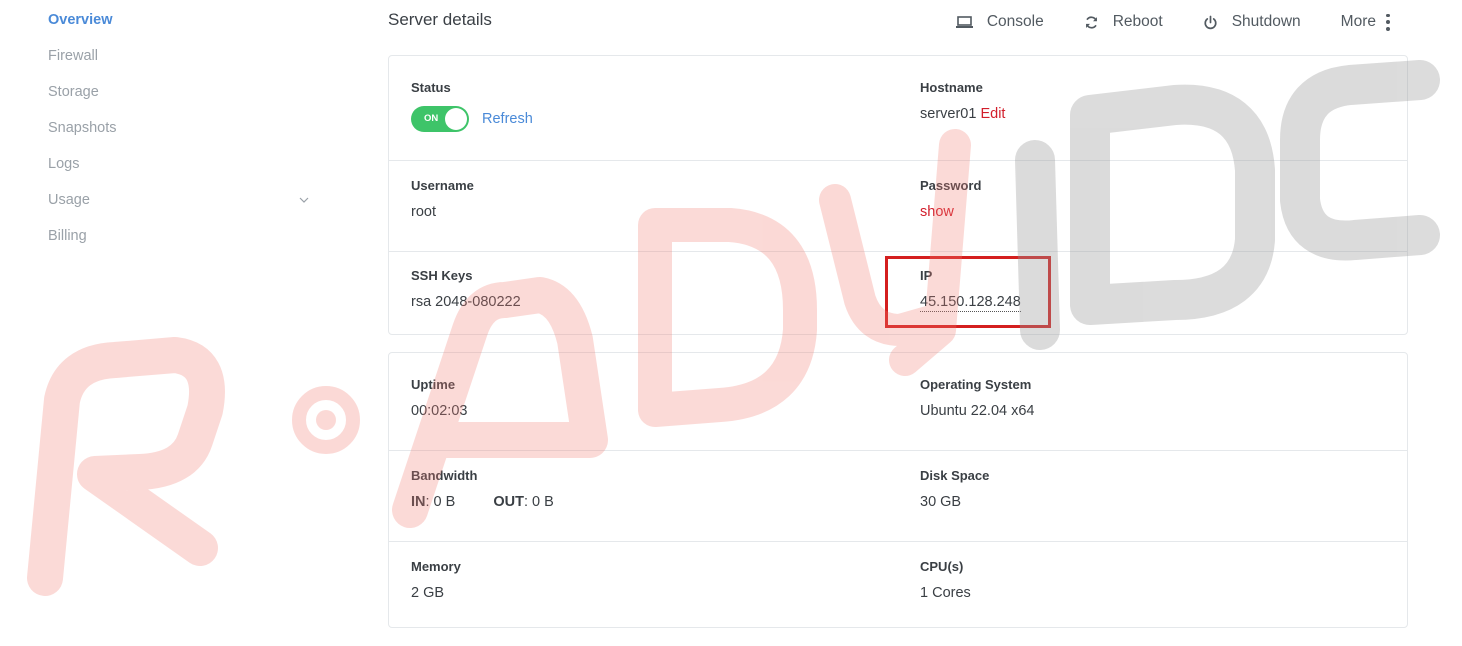 The height and width of the screenshot is (646, 1462). I want to click on bandwidth-out-value: : 0 B, so click(539, 502).